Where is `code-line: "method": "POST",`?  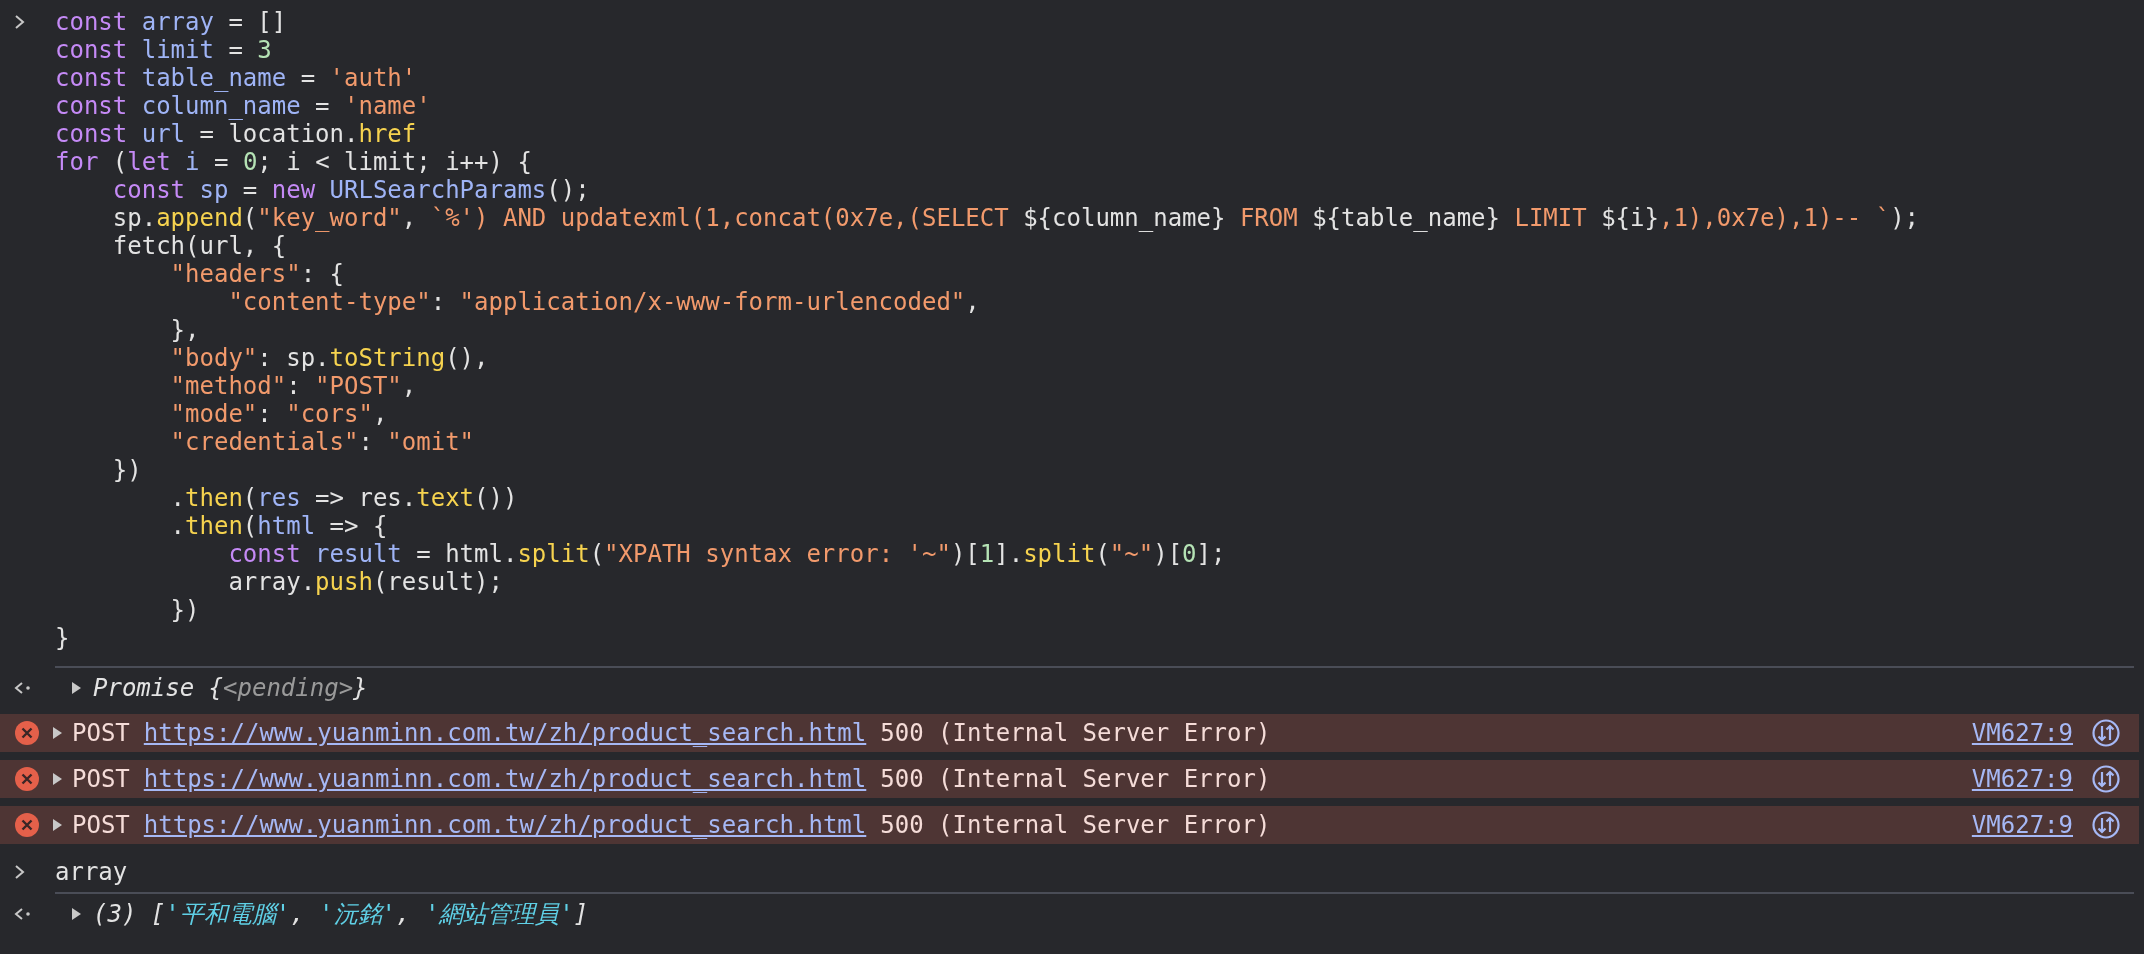 code-line: "method": "POST", is located at coordinates (293, 386).